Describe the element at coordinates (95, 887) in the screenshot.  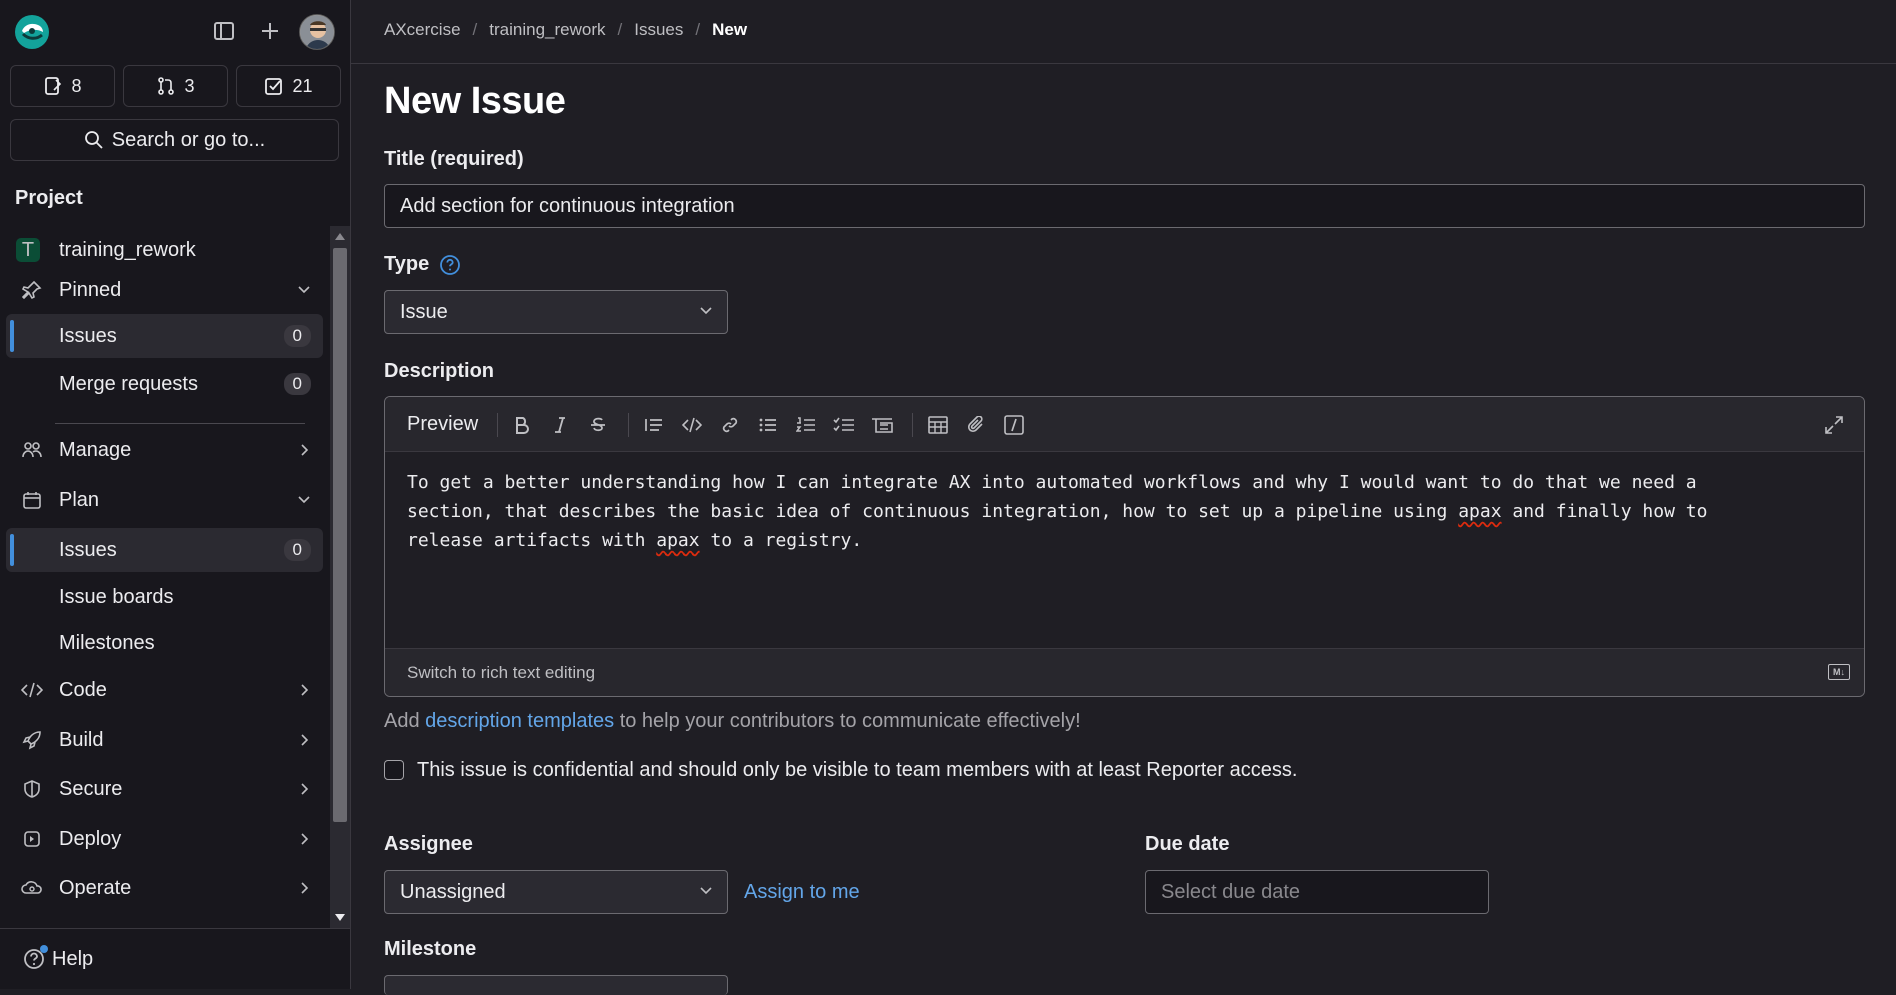
I see `sidebar-item-label: Operate` at that location.